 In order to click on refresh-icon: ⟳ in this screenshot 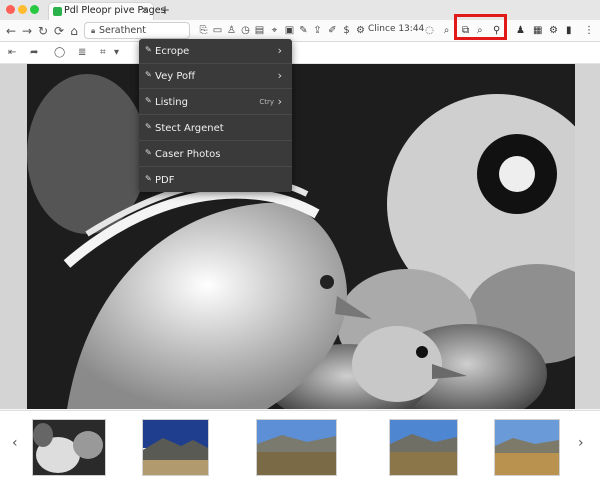, I will do `click(59, 31)`.